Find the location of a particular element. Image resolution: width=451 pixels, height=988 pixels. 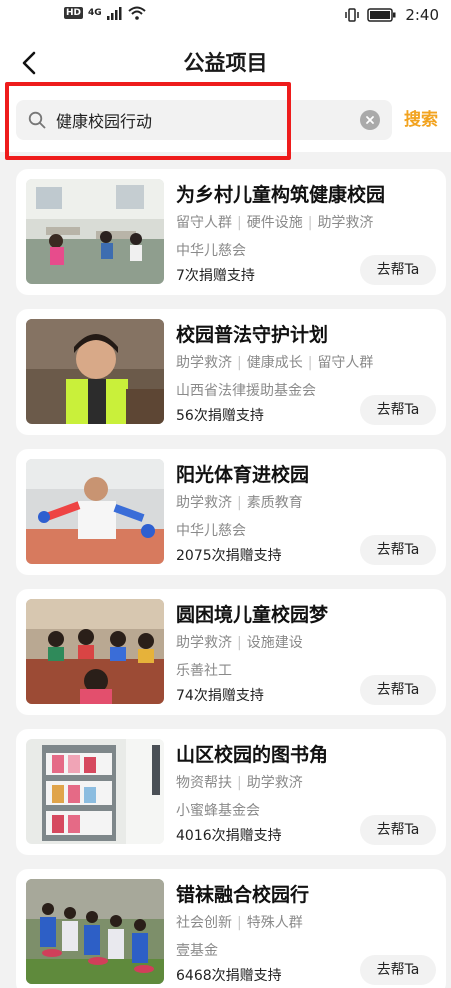

project-tags: 留守人群 | 硬件设施 | 助学救济 is located at coordinates (274, 223).